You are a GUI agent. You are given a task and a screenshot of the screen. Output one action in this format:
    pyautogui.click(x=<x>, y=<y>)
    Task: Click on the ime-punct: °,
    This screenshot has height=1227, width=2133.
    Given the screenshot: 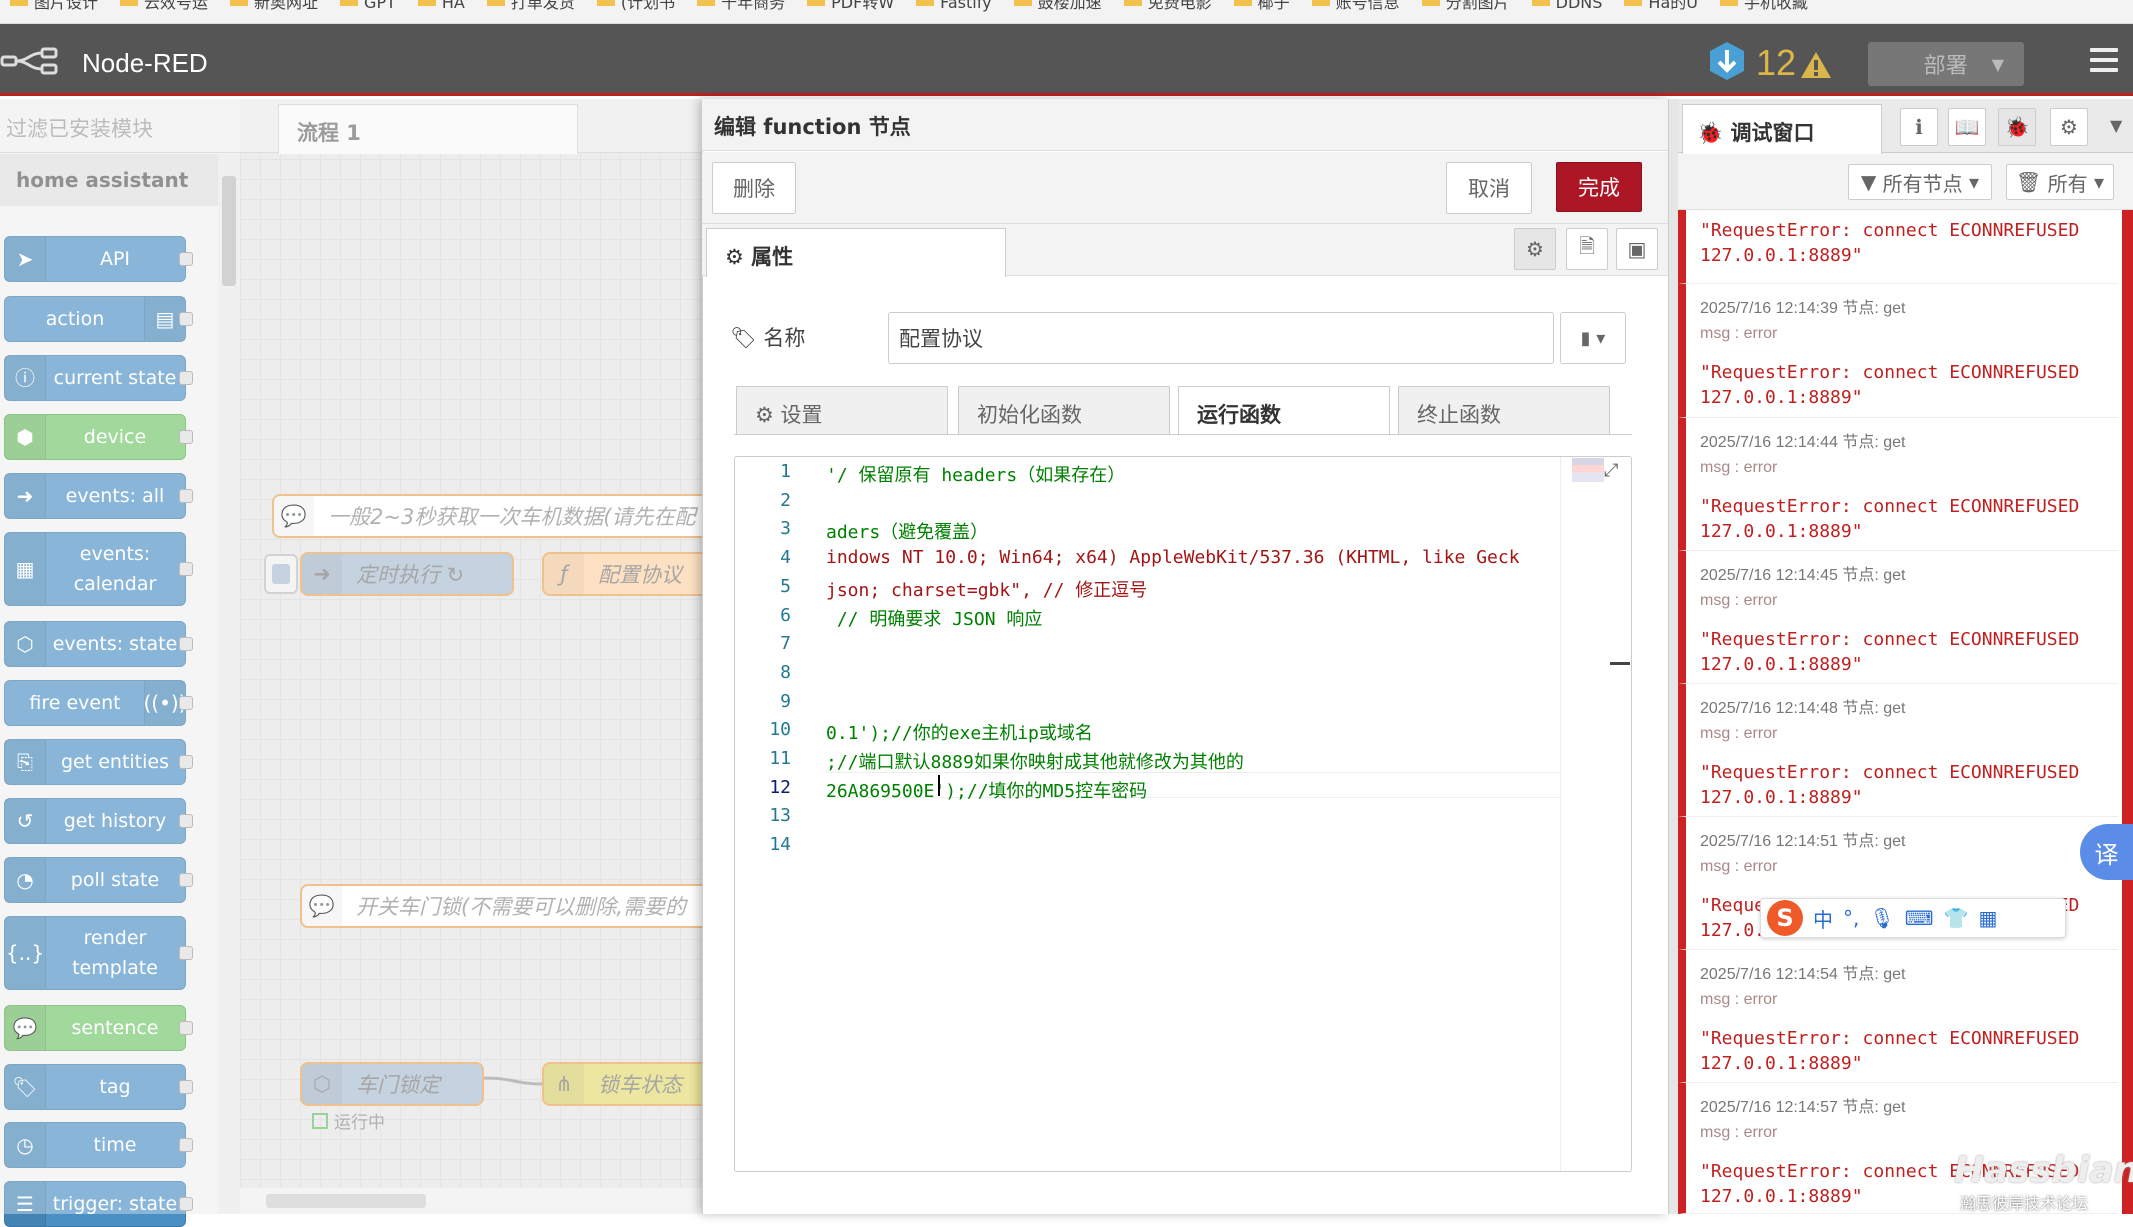 What is the action you would take?
    pyautogui.click(x=1851, y=918)
    